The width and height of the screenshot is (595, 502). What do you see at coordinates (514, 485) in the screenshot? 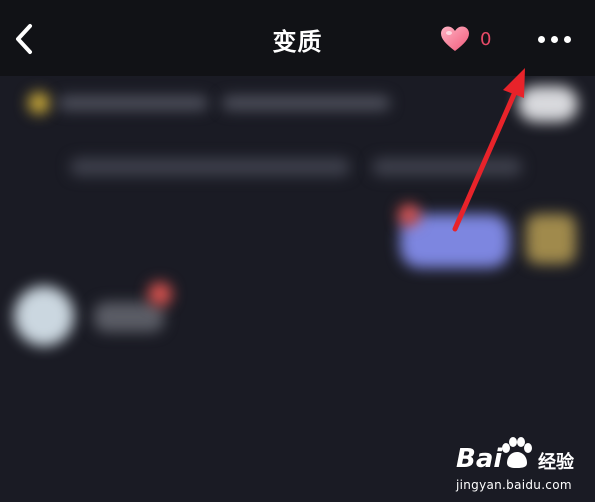
I see `watermark-url: jingyan.baidu.com` at bounding box center [514, 485].